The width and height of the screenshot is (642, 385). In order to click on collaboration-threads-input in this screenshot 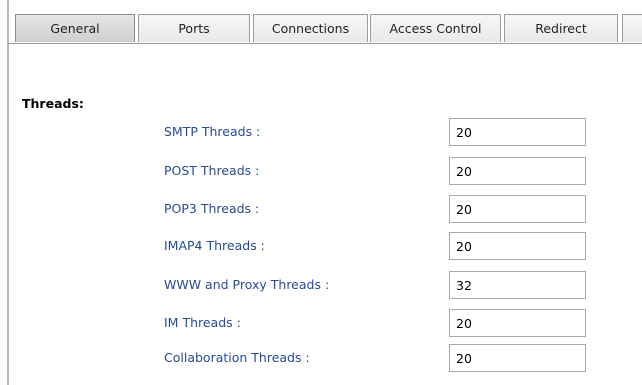, I will do `click(517, 358)`.